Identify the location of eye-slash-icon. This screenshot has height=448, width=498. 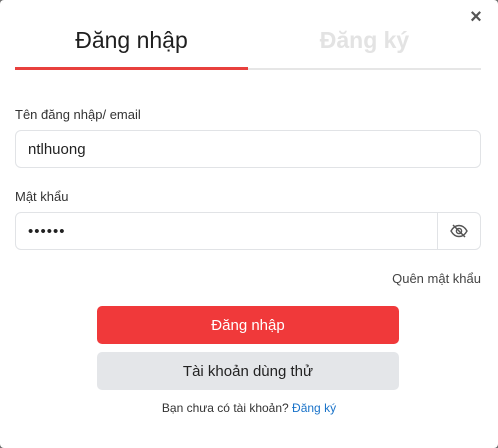
(459, 231).